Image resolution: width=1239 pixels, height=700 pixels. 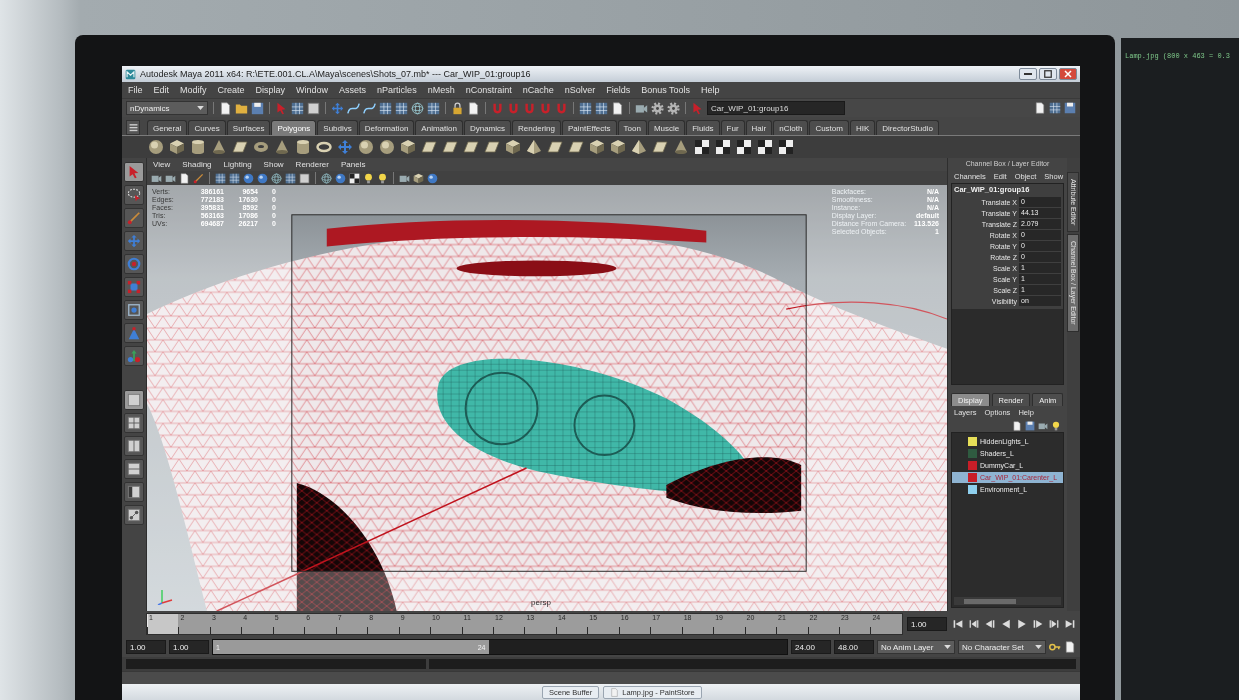 What do you see at coordinates (189, 647) in the screenshot?
I see `playback-start-field: 1.00` at bounding box center [189, 647].